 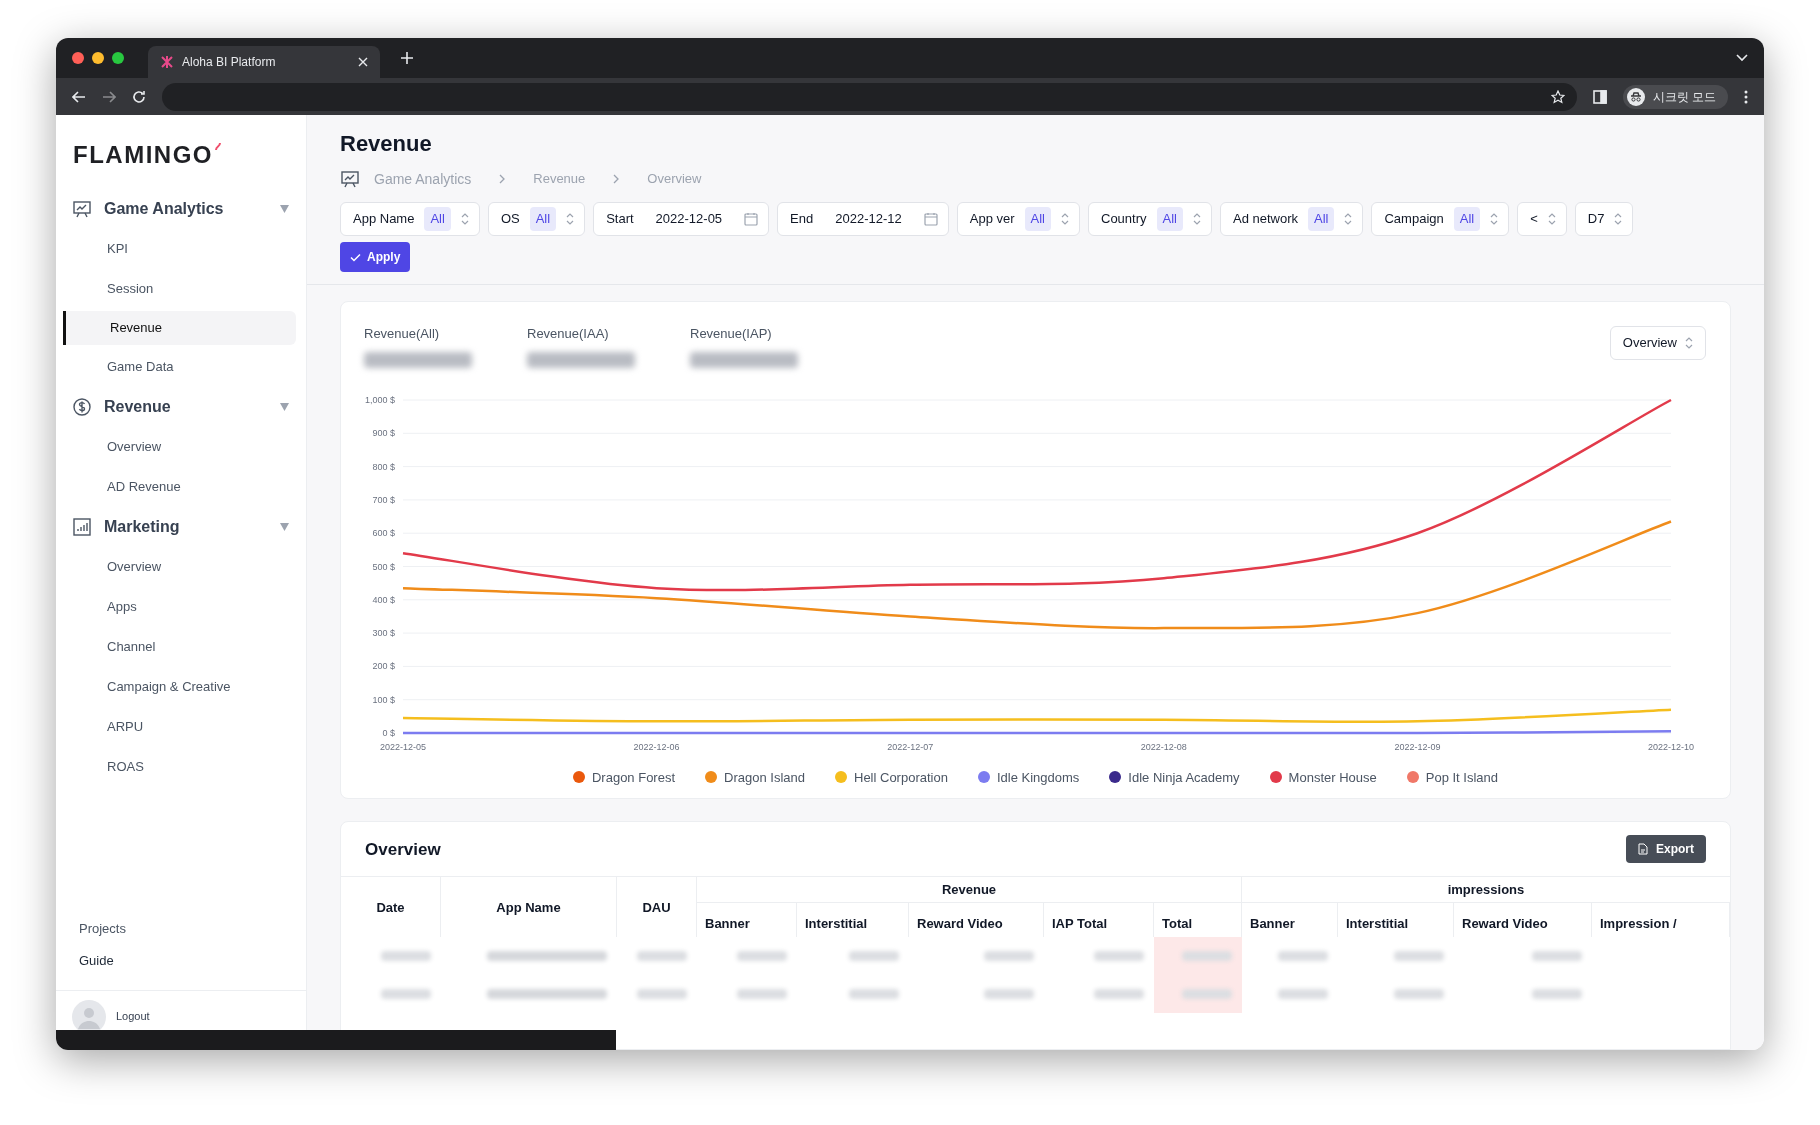 I want to click on column-header: Date, so click(x=391, y=907).